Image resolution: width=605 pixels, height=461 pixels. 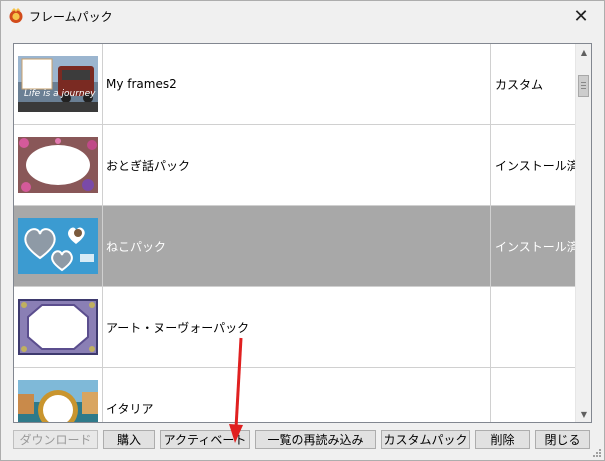 What do you see at coordinates (297, 84) in the screenshot?
I see `pack-name: My frames2` at bounding box center [297, 84].